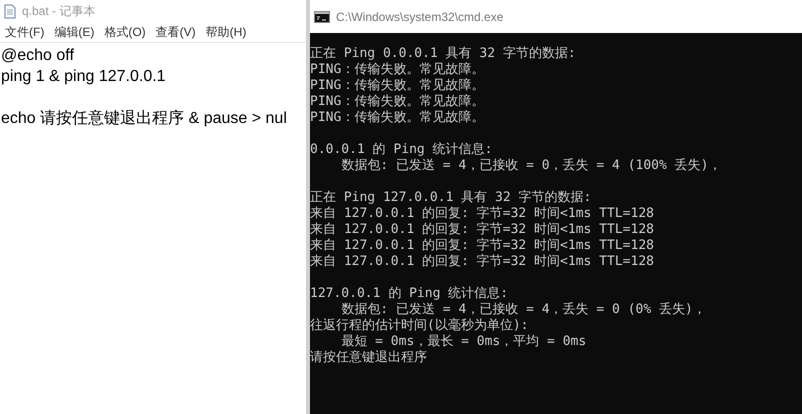  Describe the element at coordinates (523, 310) in the screenshot. I see `console-line: 数据包: 已发送 = 4，已接收 = 4，丢失 = 0 (0% 丢失)，` at that location.